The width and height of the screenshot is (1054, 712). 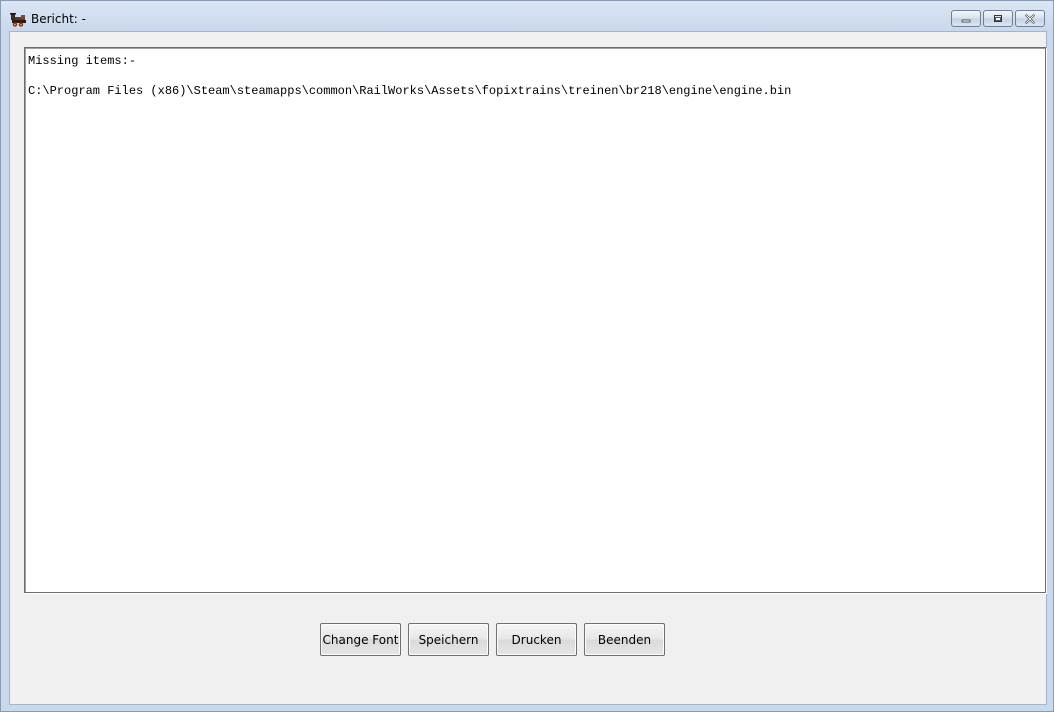 I want to click on title-bar: Bericht: -, so click(x=527, y=18).